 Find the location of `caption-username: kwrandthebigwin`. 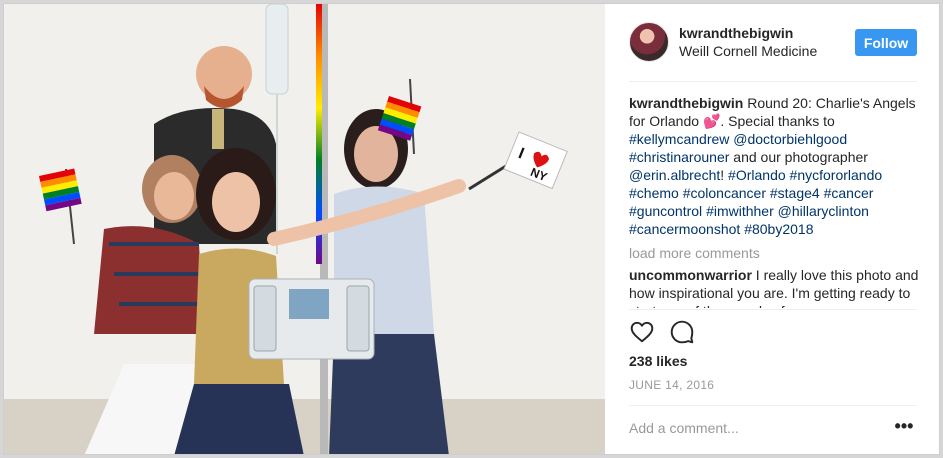

caption-username: kwrandthebigwin is located at coordinates (686, 103).